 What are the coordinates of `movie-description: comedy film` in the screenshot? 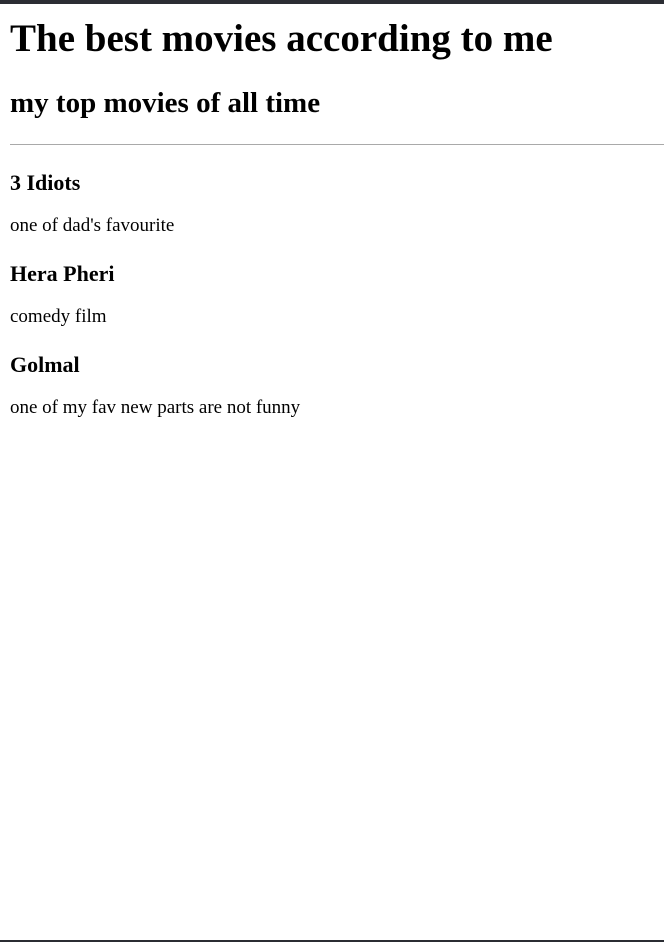 It's located at (58, 316).